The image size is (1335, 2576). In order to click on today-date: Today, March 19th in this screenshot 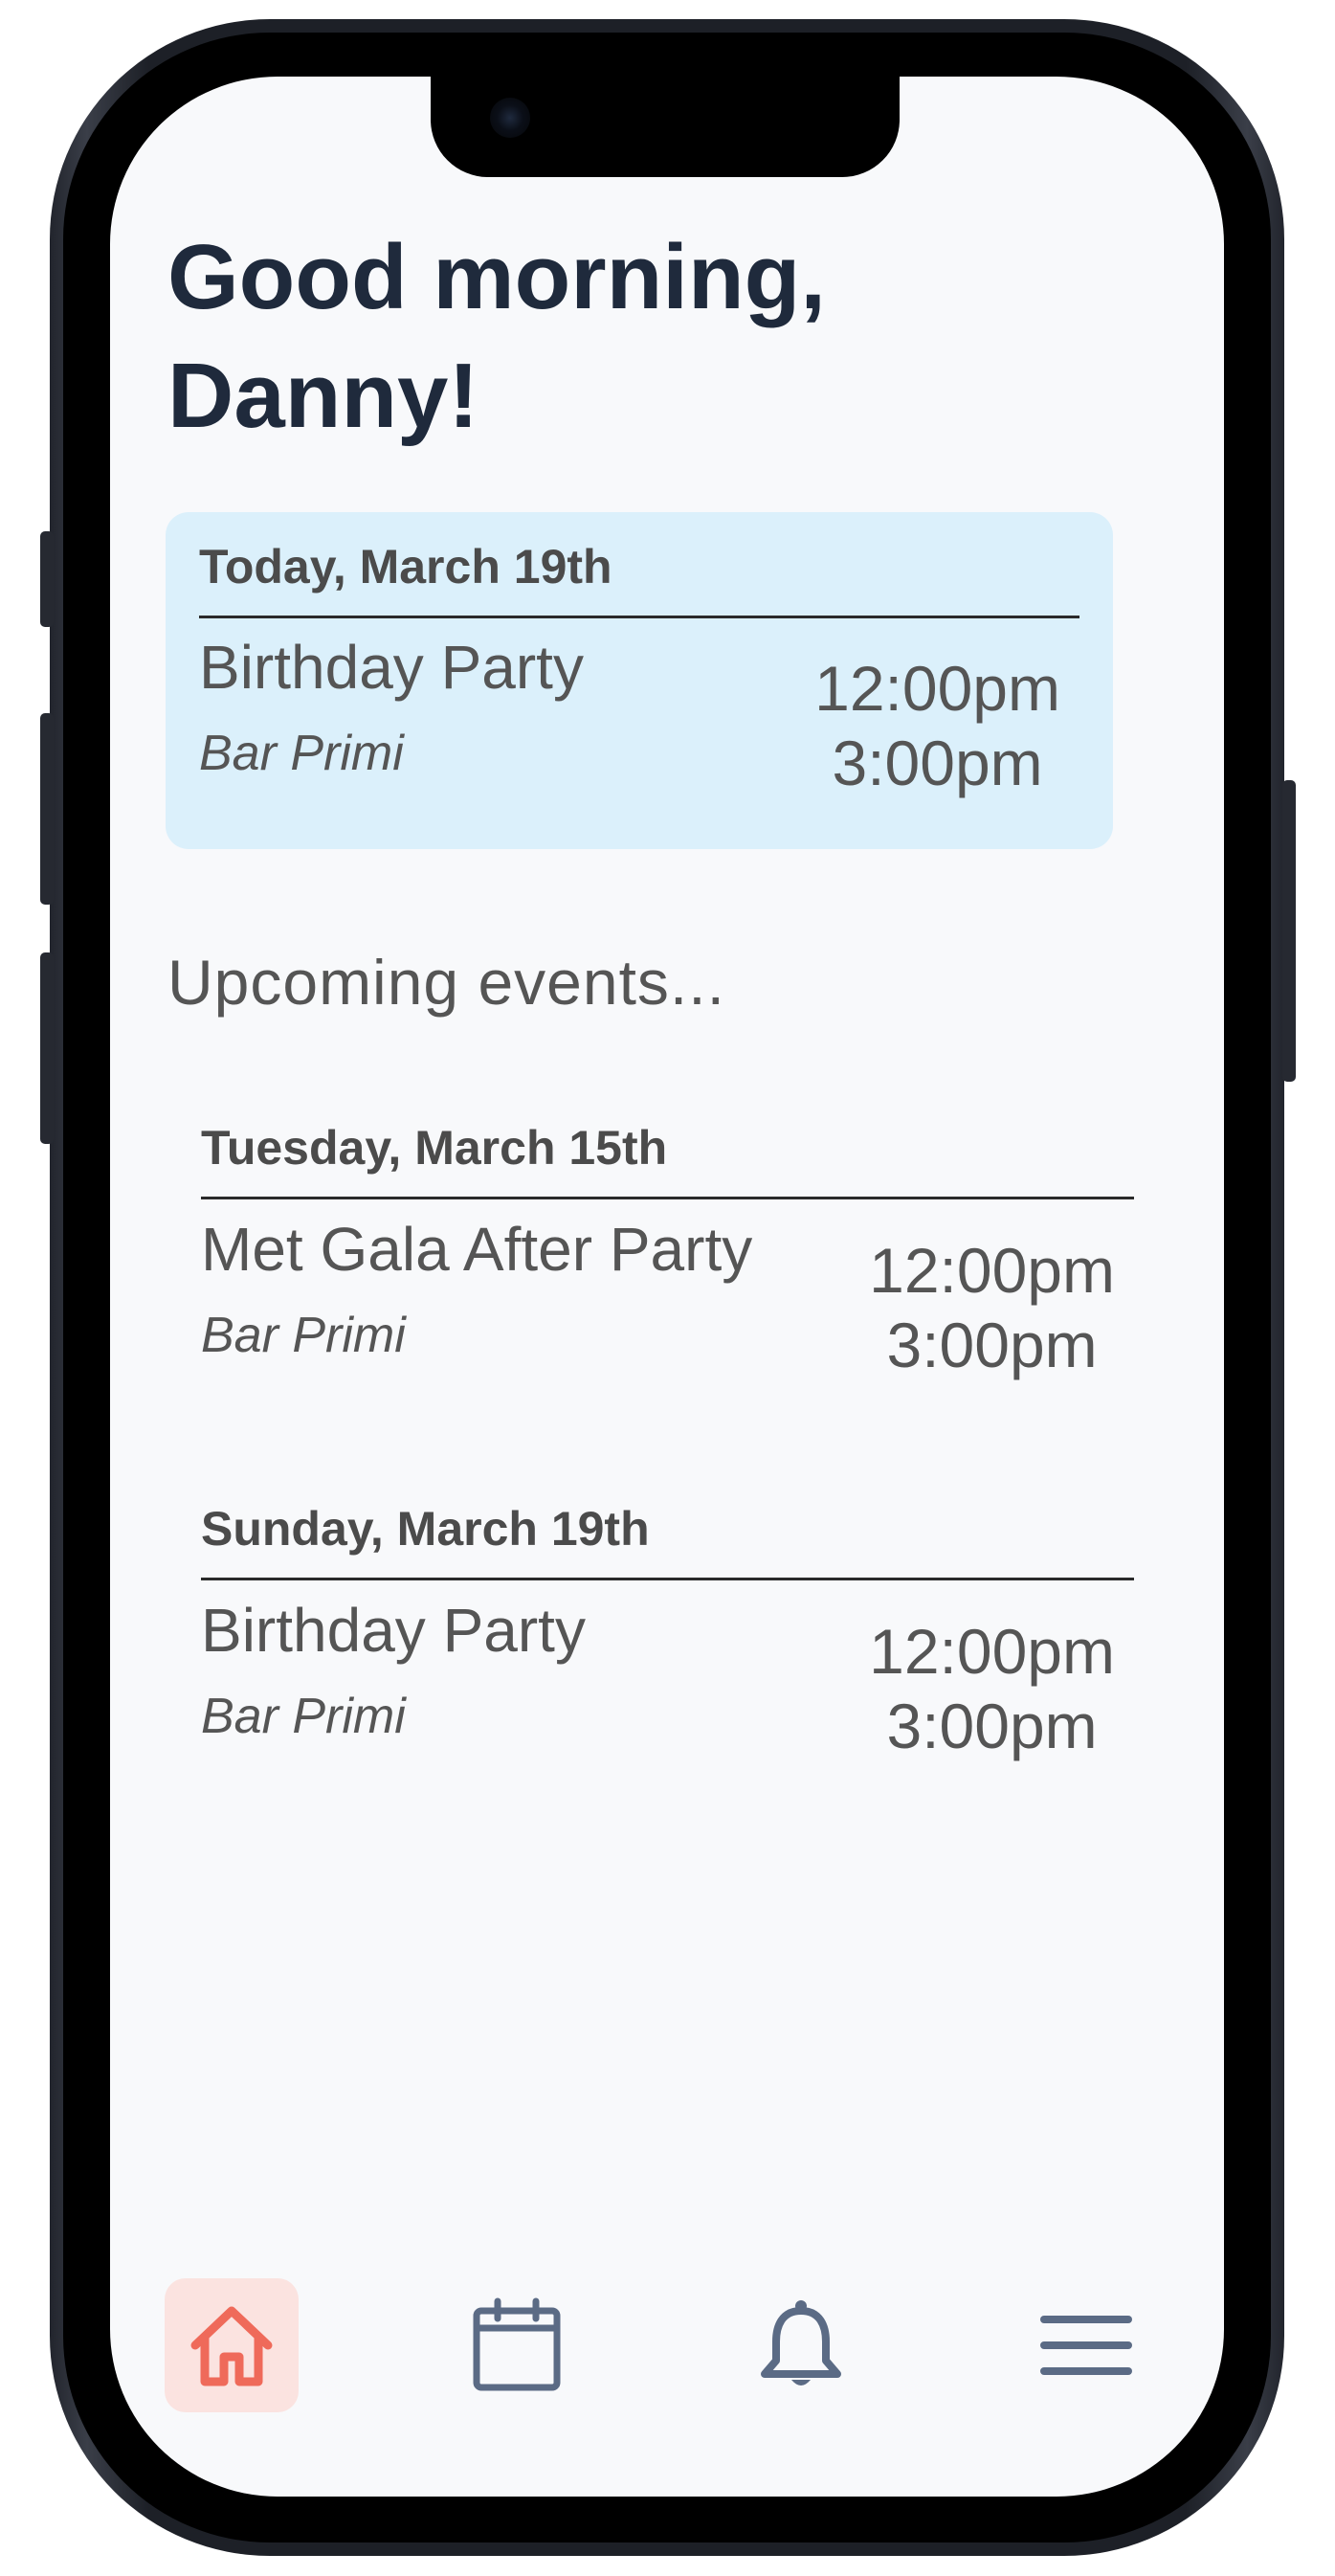, I will do `click(406, 567)`.